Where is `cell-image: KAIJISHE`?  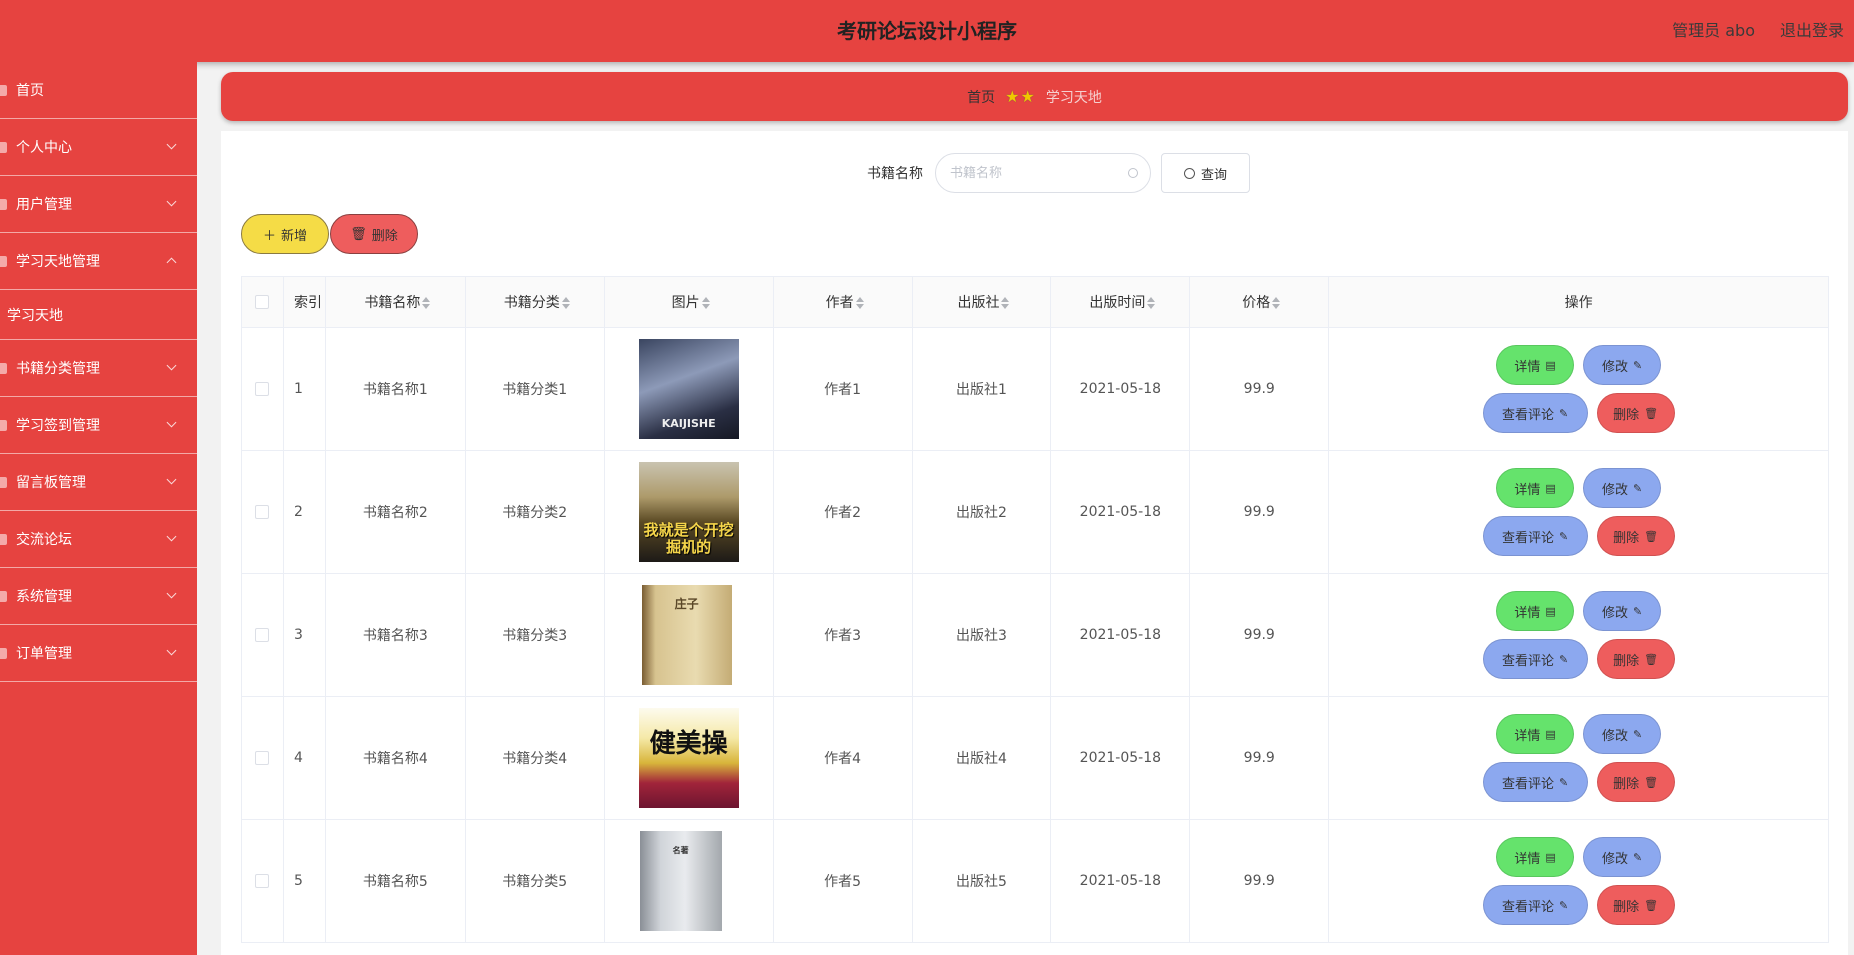 cell-image: KAIJISHE is located at coordinates (688, 389).